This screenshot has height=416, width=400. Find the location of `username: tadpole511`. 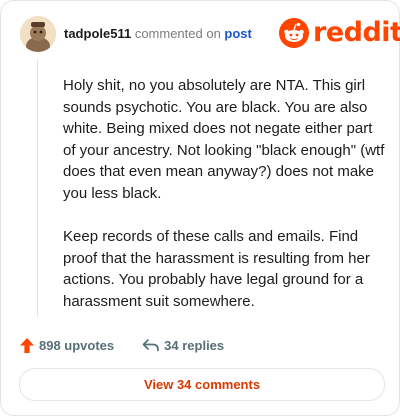

username: tadpole511 is located at coordinates (97, 33).